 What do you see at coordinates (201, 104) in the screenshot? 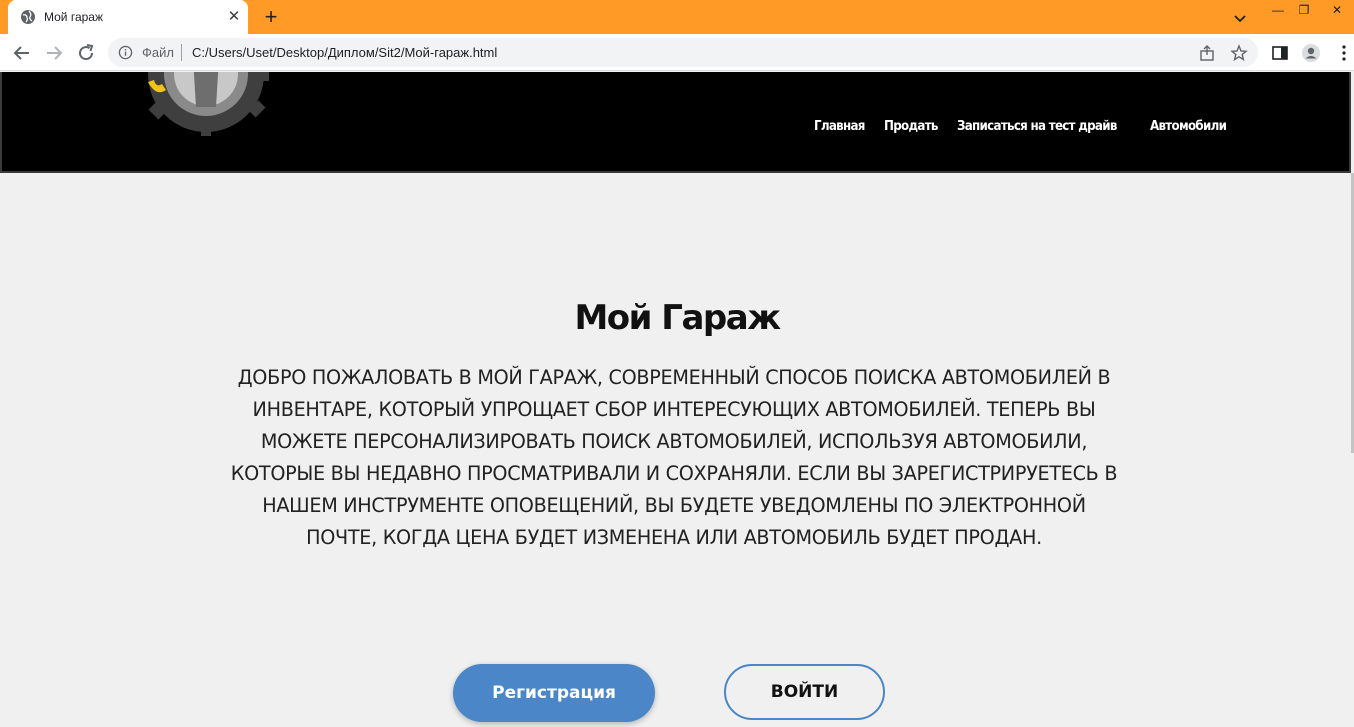
I see `selten-logo: SELTEN` at bounding box center [201, 104].